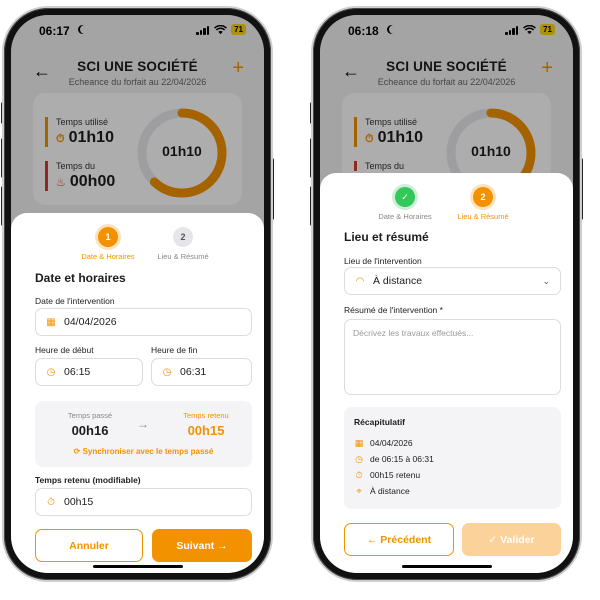  What do you see at coordinates (143, 451) in the screenshot?
I see `sync-link: ⟳ Synchroniser avec le temps passé` at bounding box center [143, 451].